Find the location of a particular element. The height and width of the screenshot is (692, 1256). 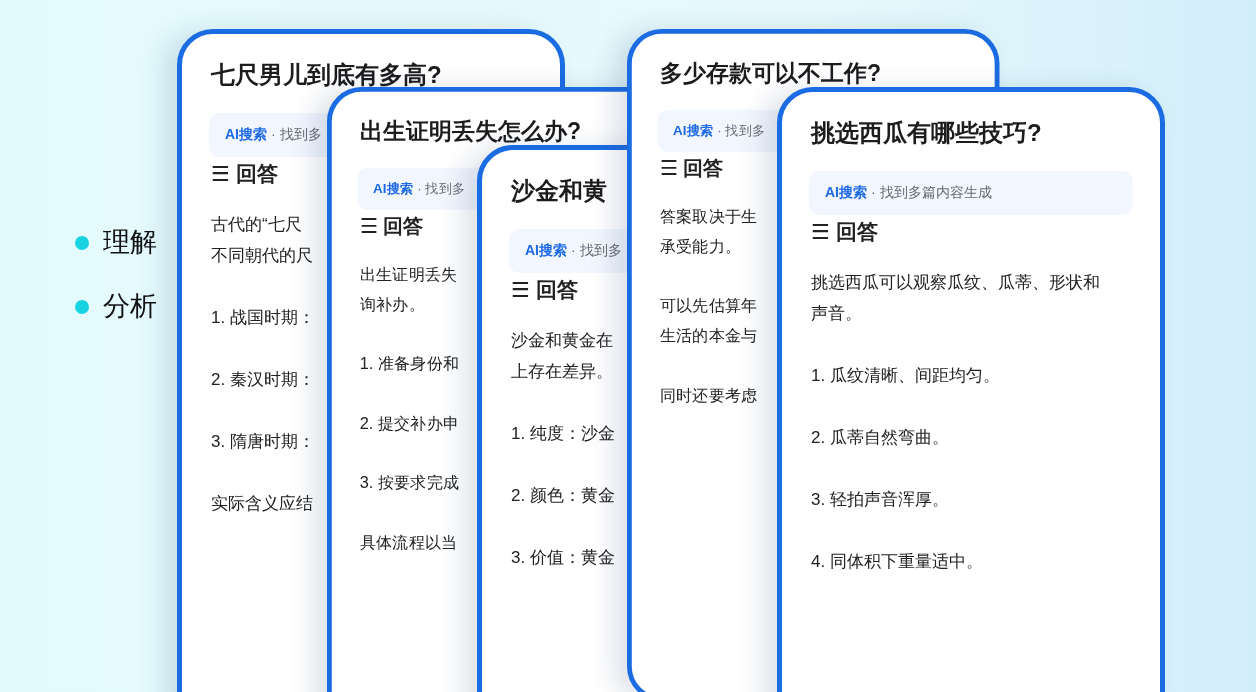

card-title: 沙金和黄 is located at coordinates (559, 191).